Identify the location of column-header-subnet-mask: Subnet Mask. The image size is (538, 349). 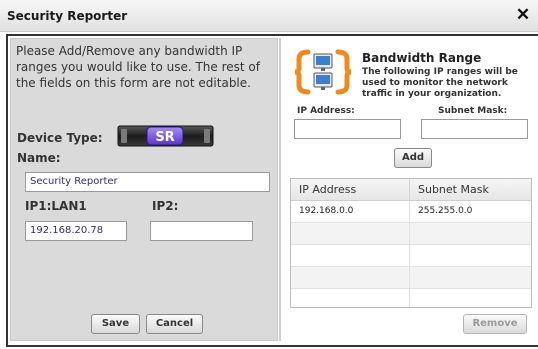
(470, 190).